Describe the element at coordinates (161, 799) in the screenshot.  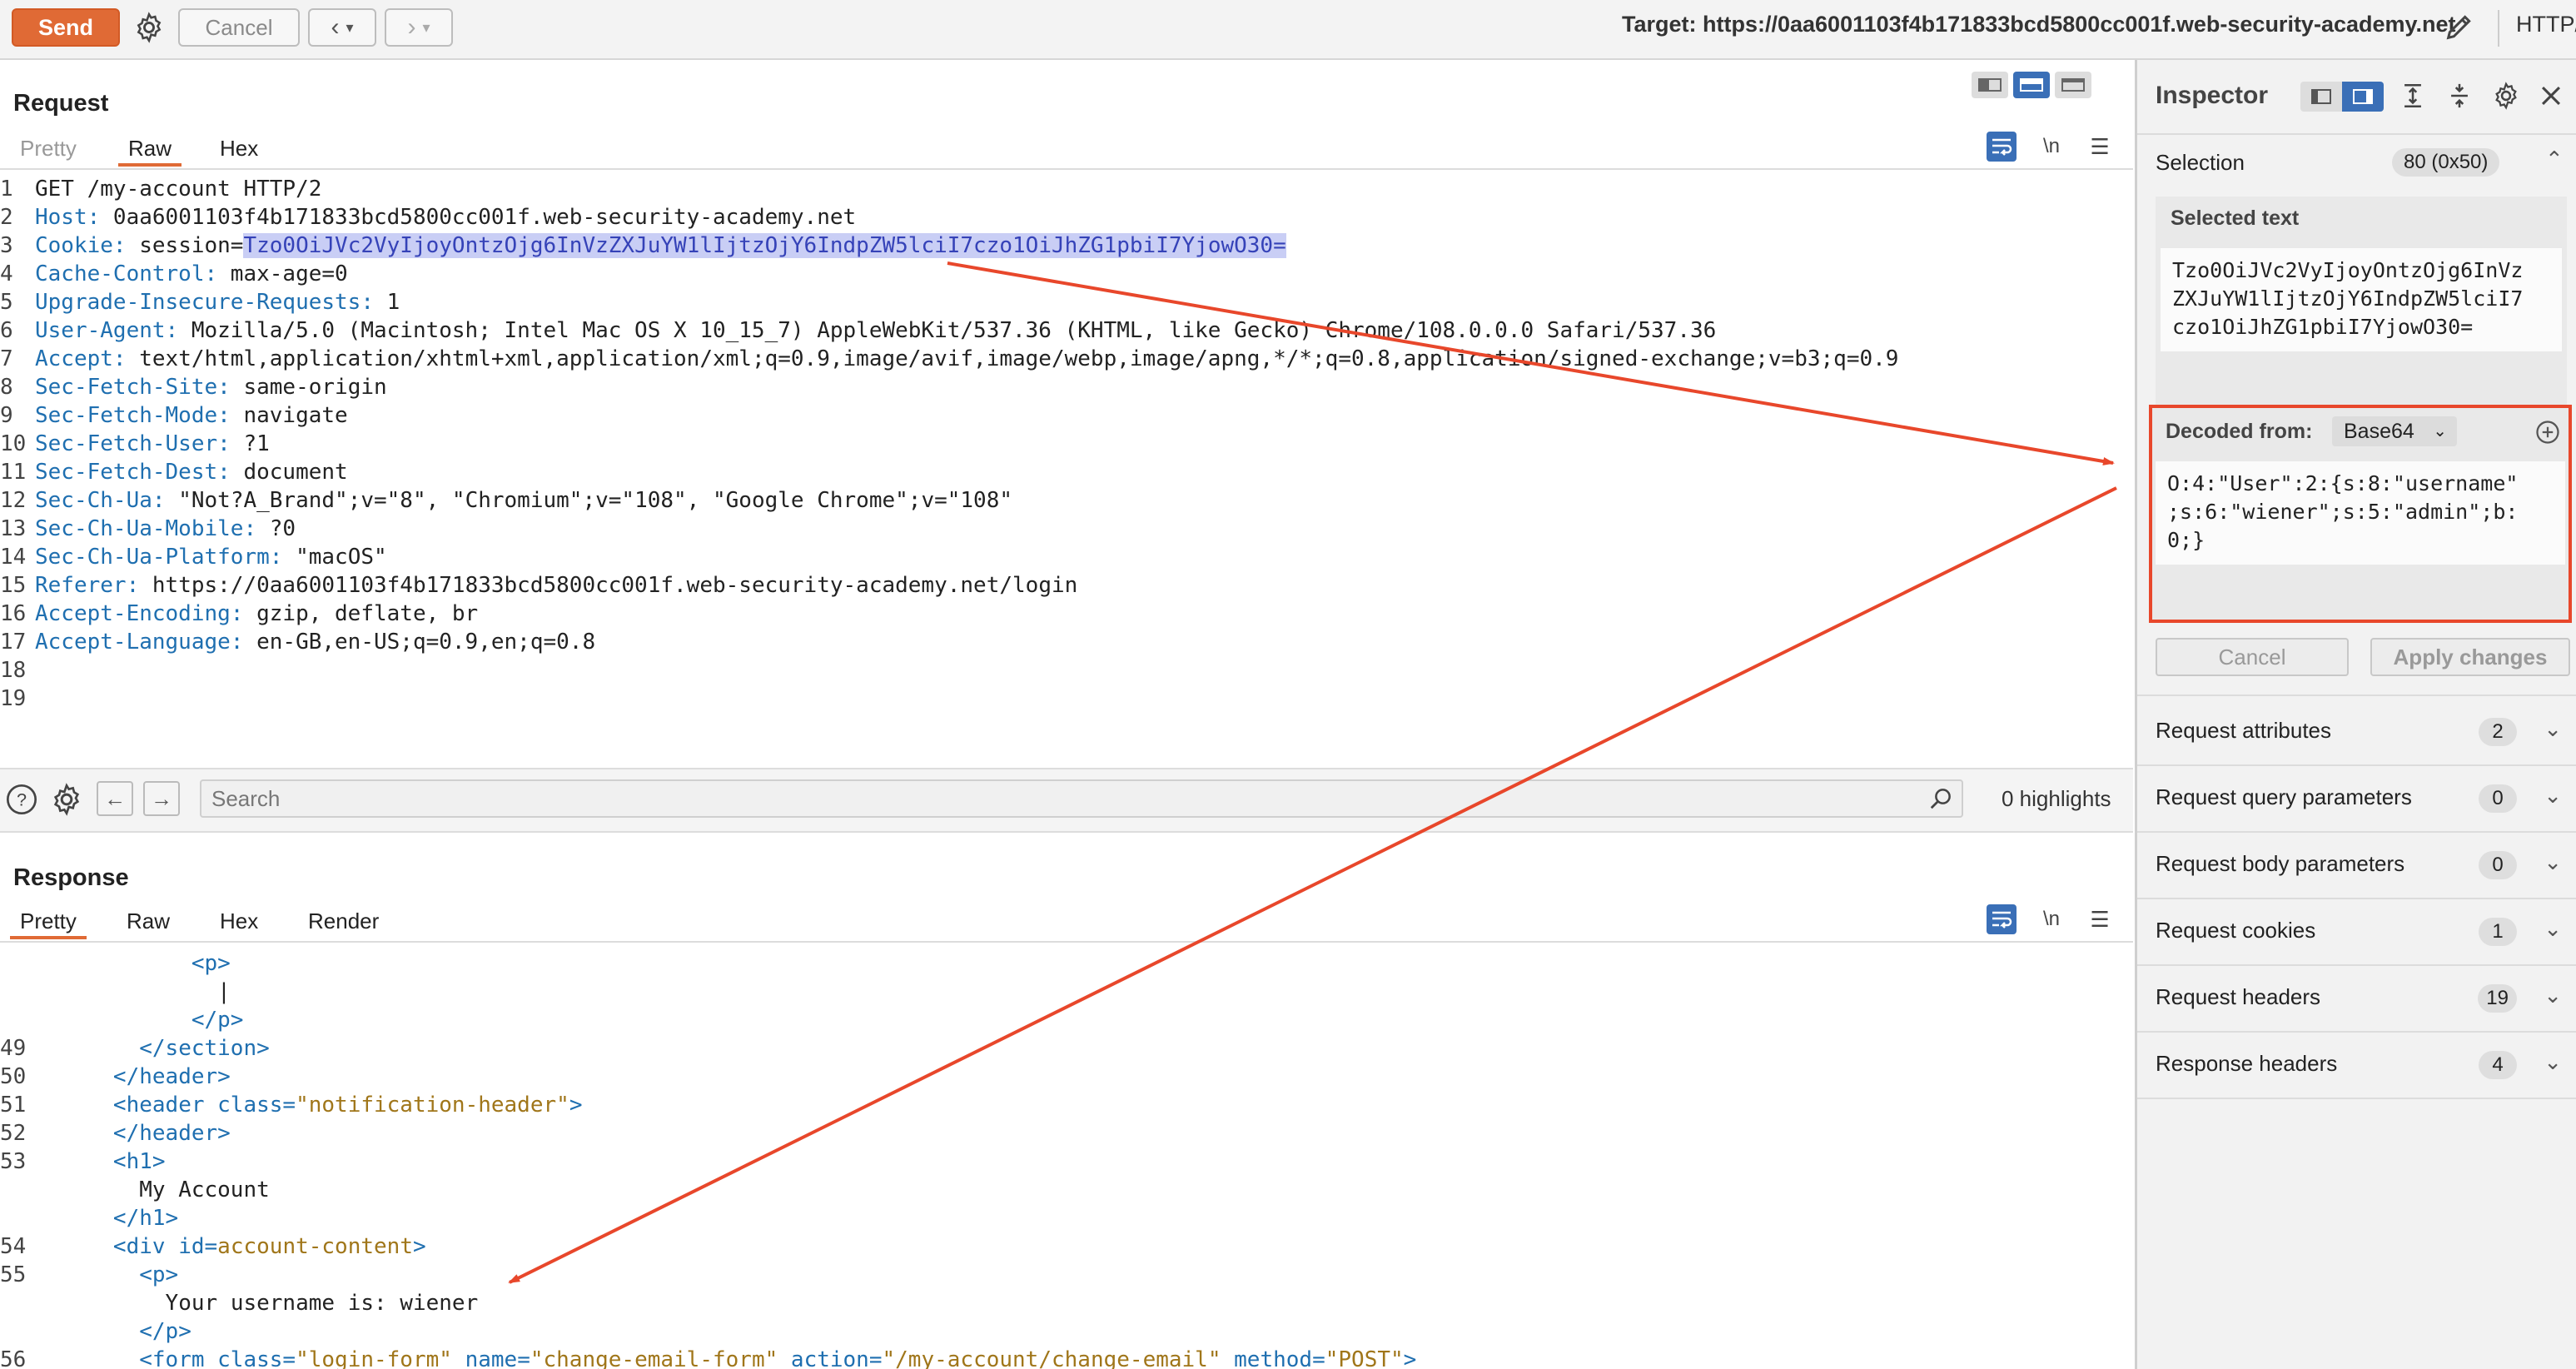
I see `next-match-icon: →` at that location.